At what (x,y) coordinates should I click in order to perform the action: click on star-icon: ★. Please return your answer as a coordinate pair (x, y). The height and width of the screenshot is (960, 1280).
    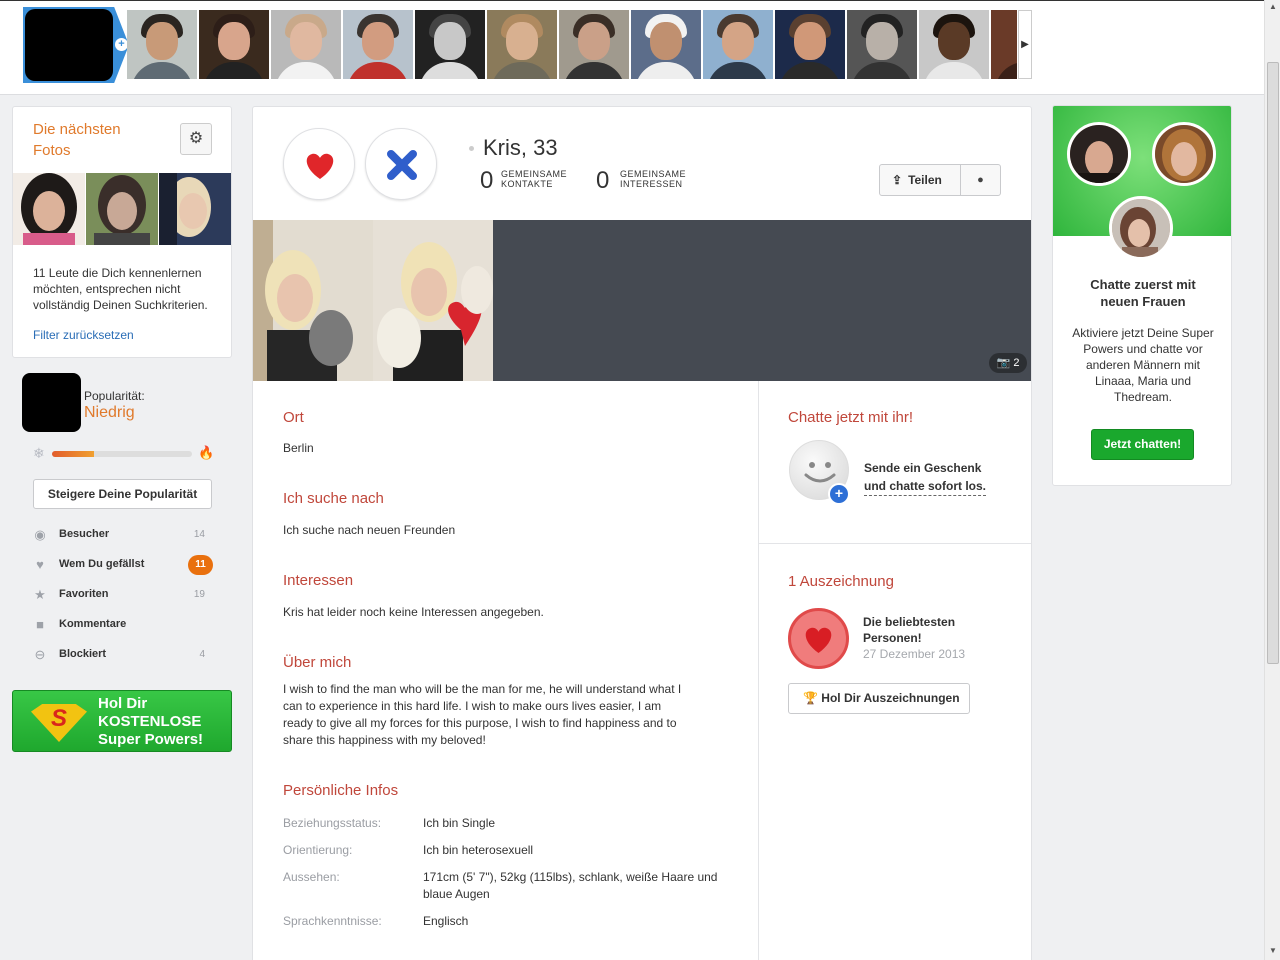
    Looking at the image, I should click on (40, 594).